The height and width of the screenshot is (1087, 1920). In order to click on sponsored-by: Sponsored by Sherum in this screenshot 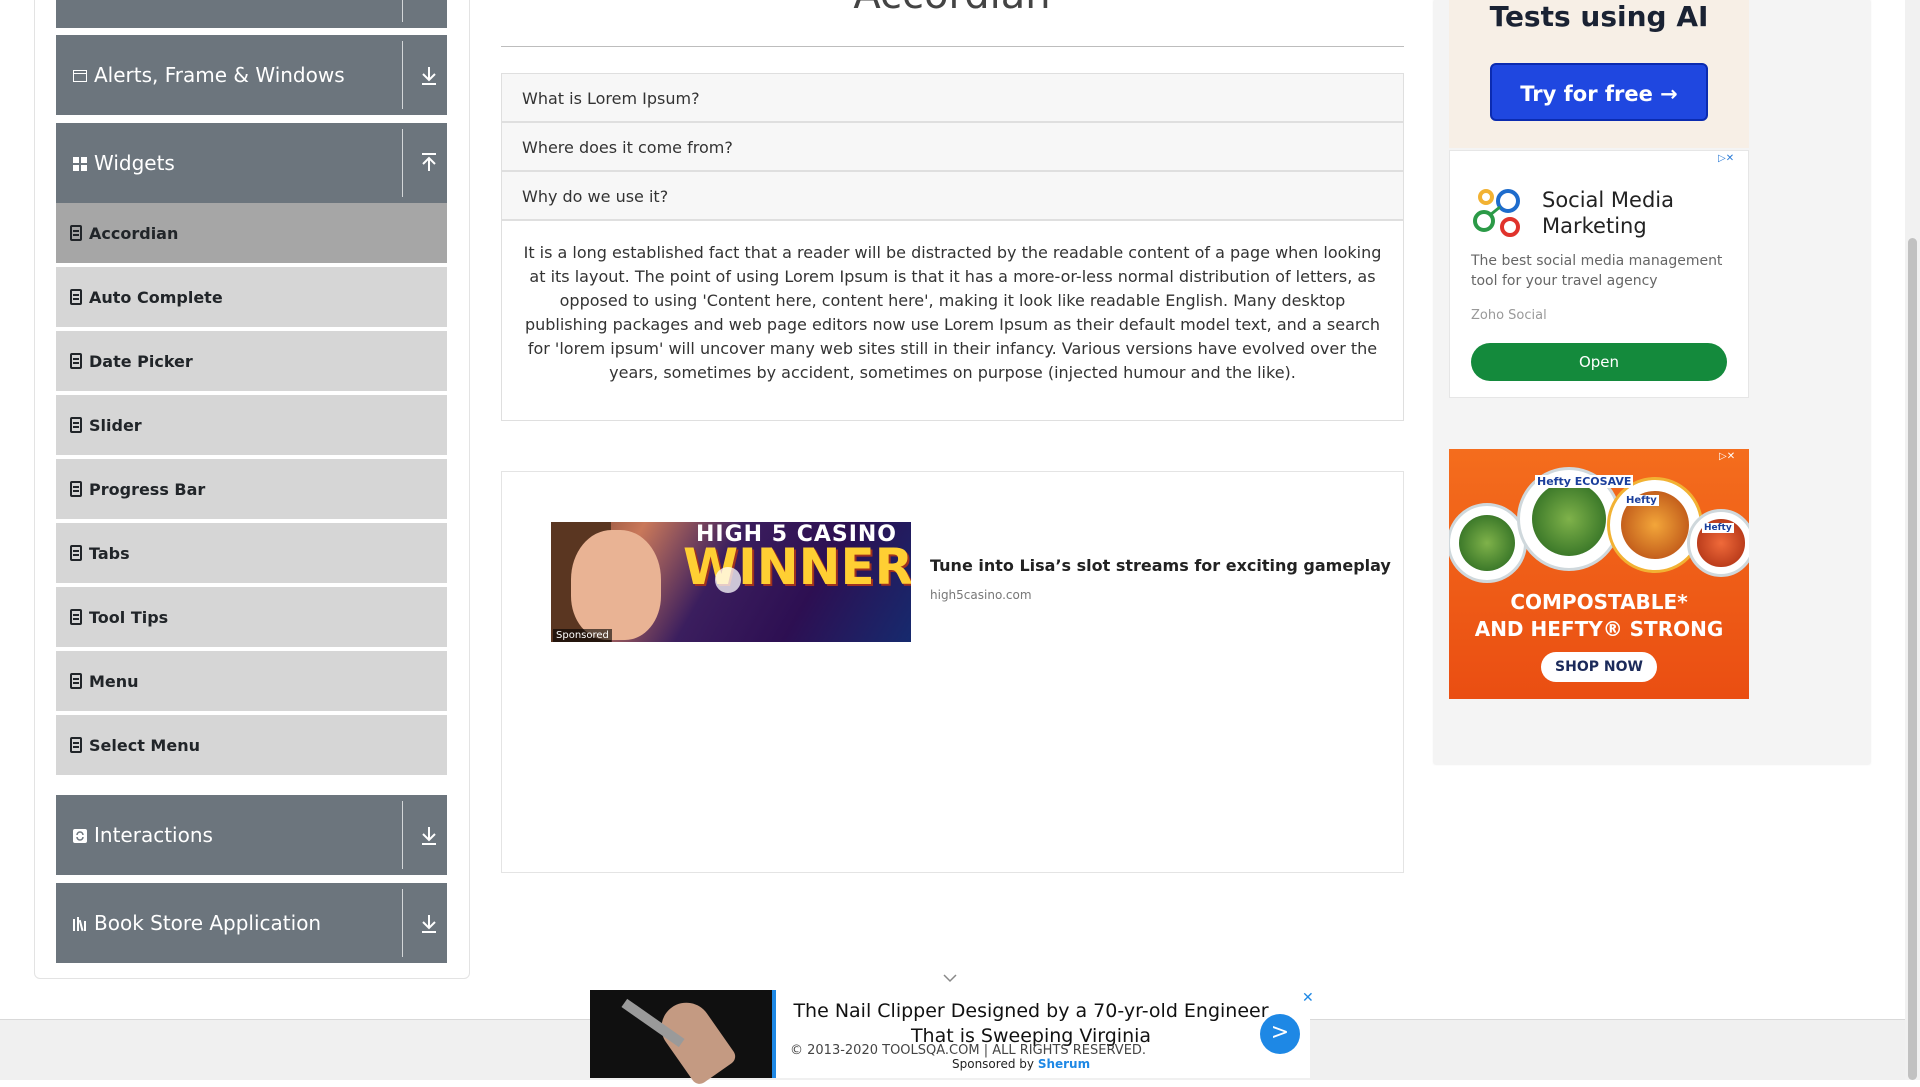, I will do `click(1021, 1064)`.